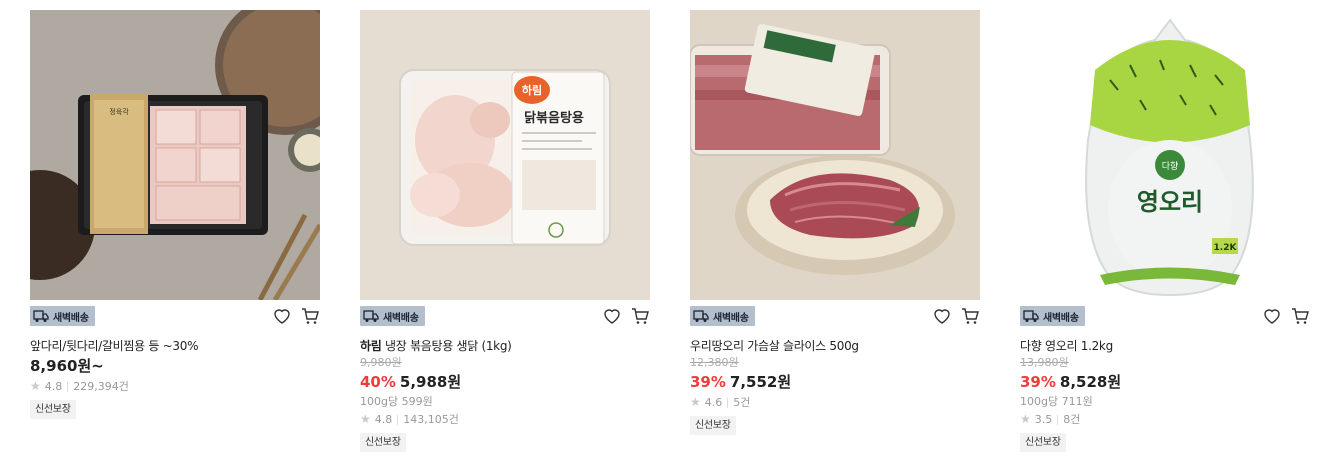 Image resolution: width=1323 pixels, height=467 pixels. I want to click on review-count: 143,105건, so click(431, 419).